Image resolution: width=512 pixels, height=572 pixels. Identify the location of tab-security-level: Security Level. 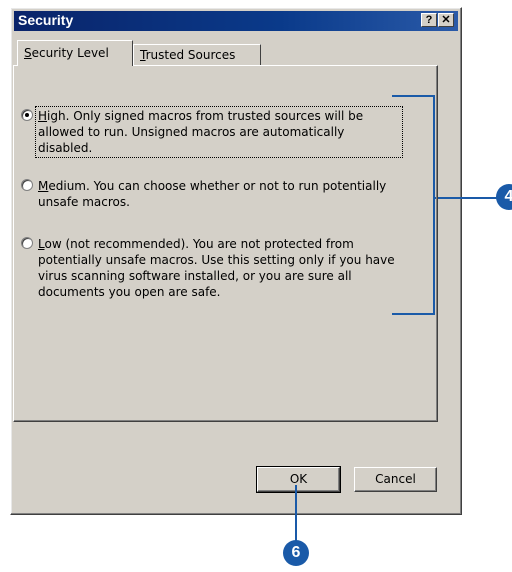
(75, 53).